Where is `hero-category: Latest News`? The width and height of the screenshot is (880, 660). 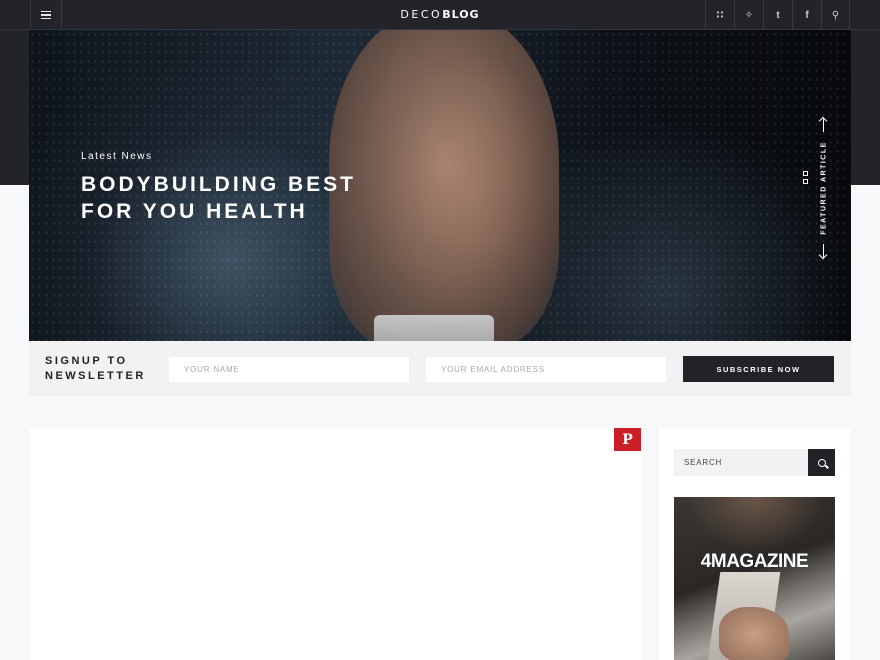
hero-category: Latest News is located at coordinates (117, 156).